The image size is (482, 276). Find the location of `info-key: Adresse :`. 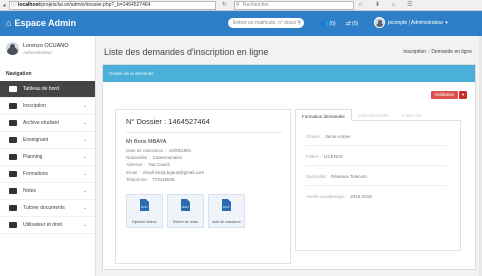

info-key: Adresse : is located at coordinates (136, 165).